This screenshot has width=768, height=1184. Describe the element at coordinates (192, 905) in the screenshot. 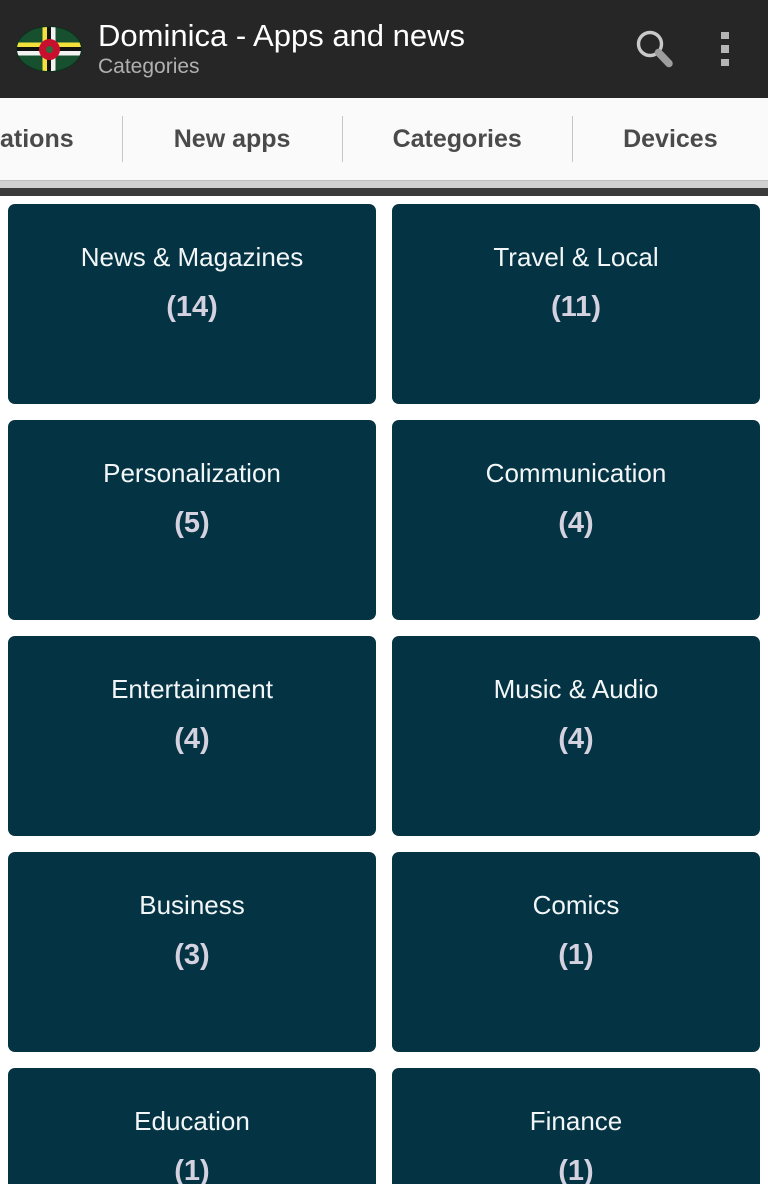

I see `category-tile-title: Business` at that location.